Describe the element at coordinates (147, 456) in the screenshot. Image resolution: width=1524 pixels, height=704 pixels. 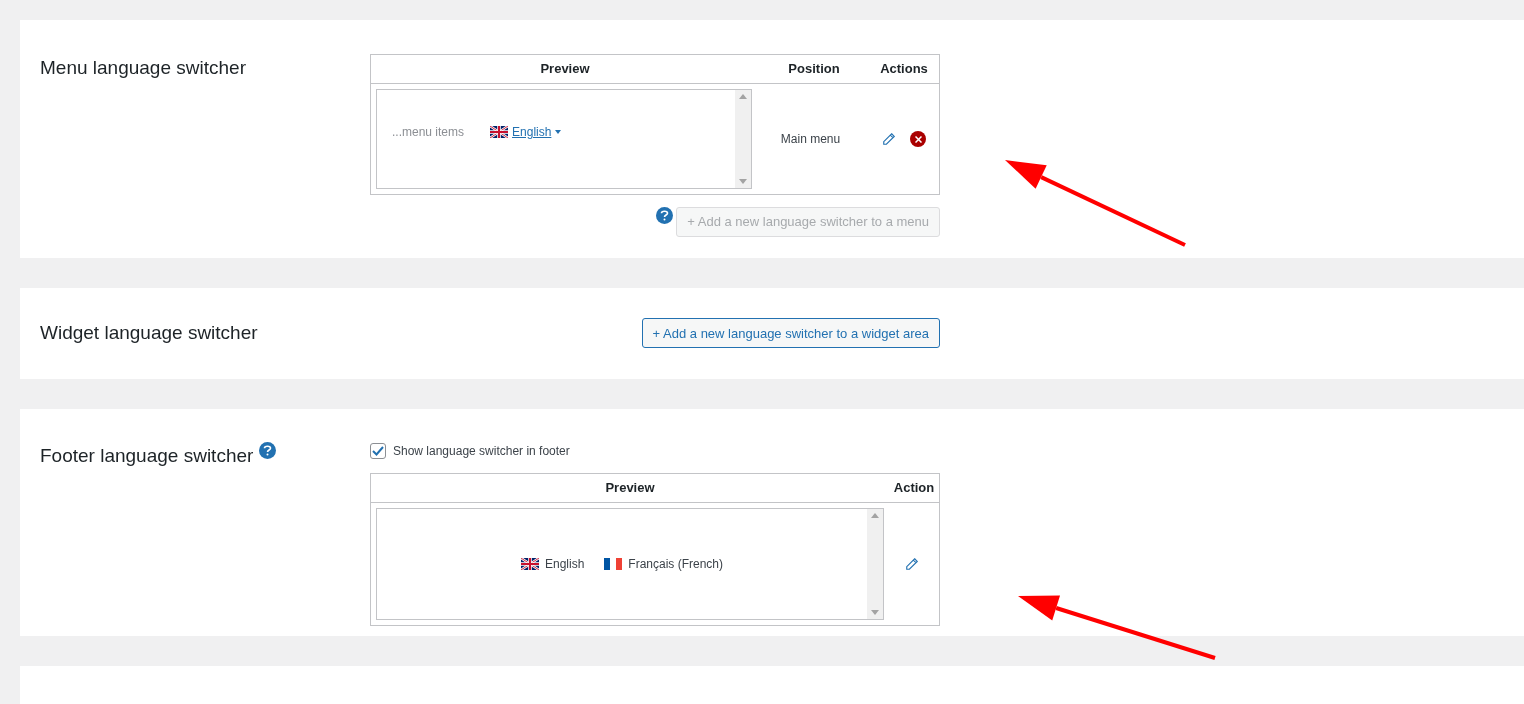
I see `section-title: Footer language switcher` at that location.